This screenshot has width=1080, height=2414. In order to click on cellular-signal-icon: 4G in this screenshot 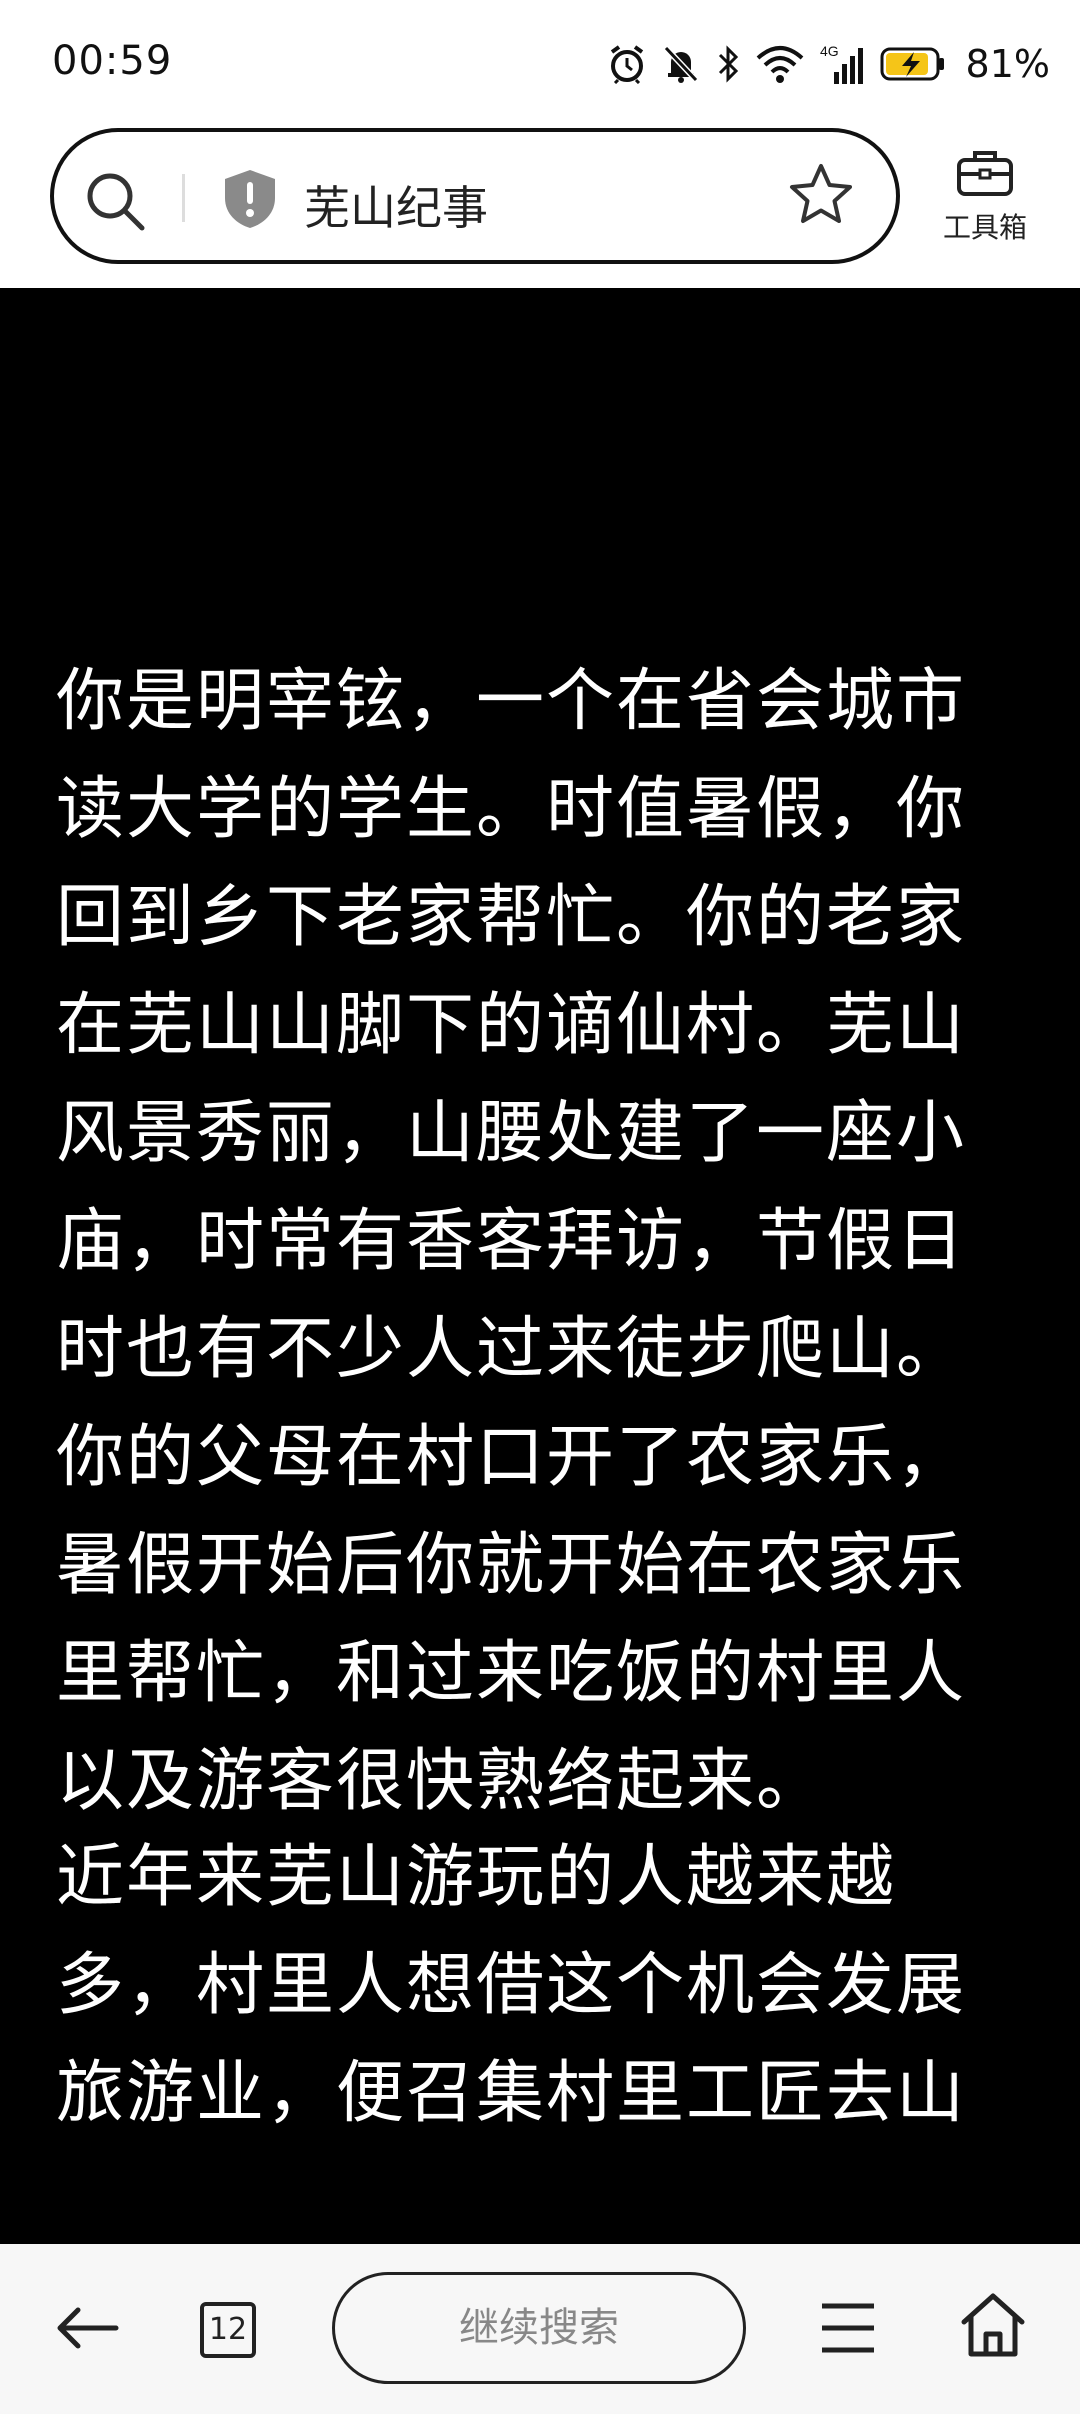, I will do `click(842, 64)`.